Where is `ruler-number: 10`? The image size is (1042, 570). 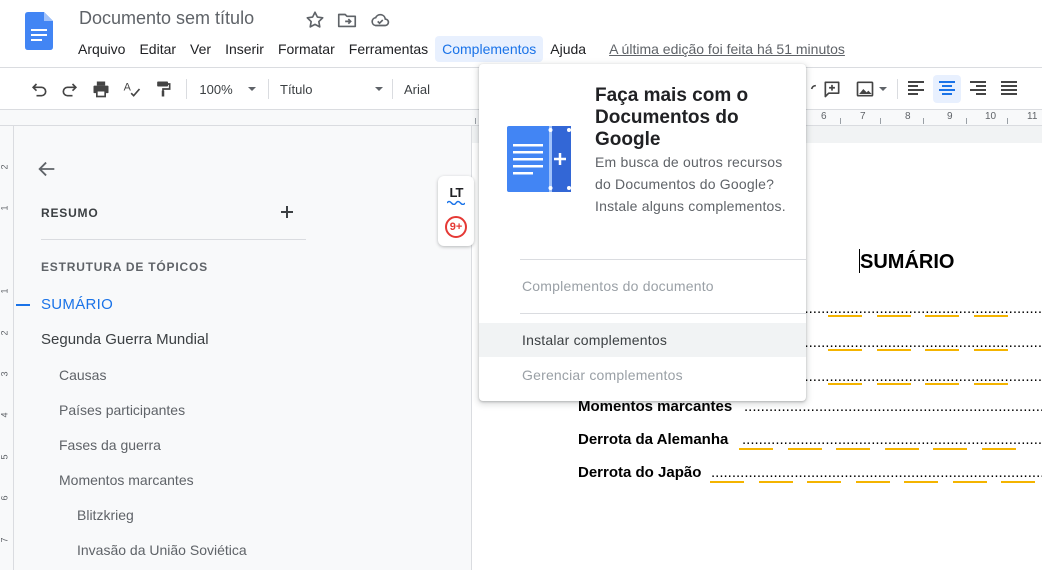 ruler-number: 10 is located at coordinates (991, 116).